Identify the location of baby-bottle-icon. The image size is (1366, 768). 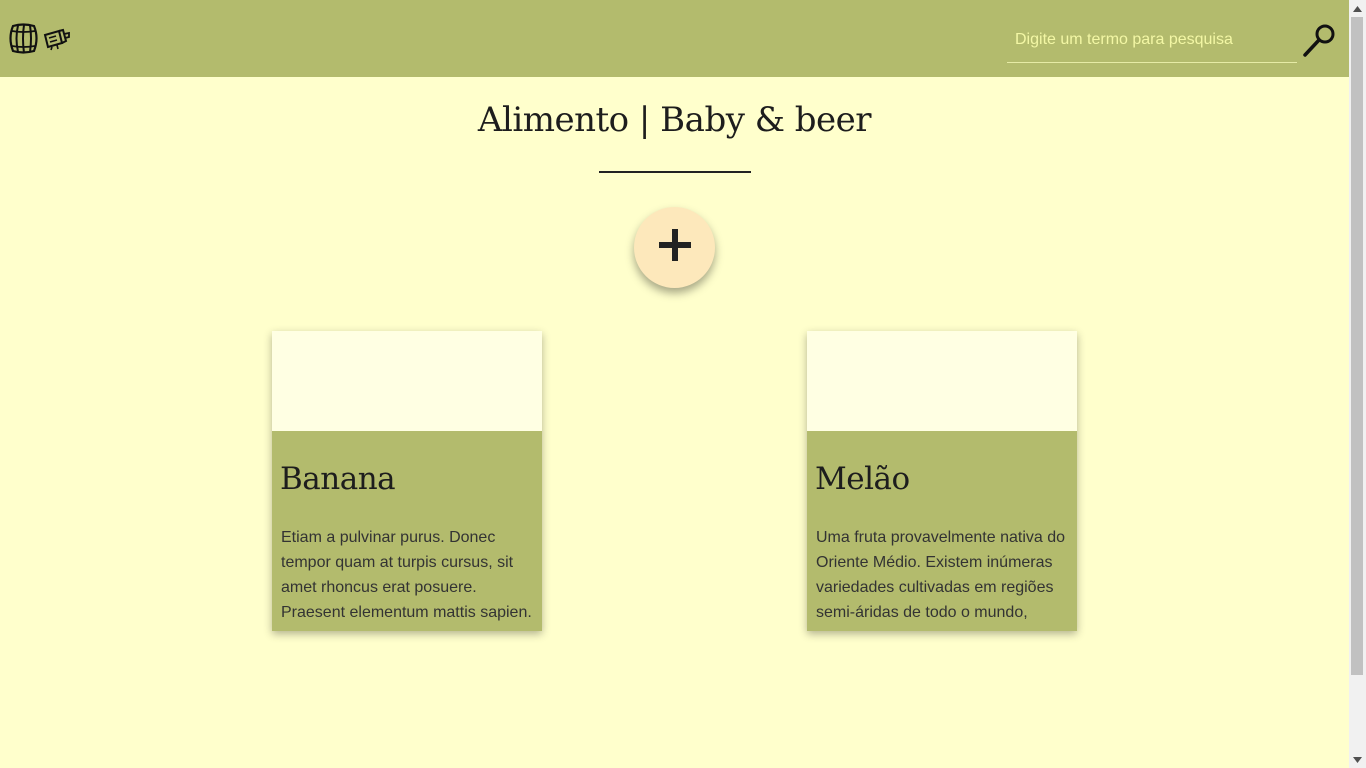
(56, 41).